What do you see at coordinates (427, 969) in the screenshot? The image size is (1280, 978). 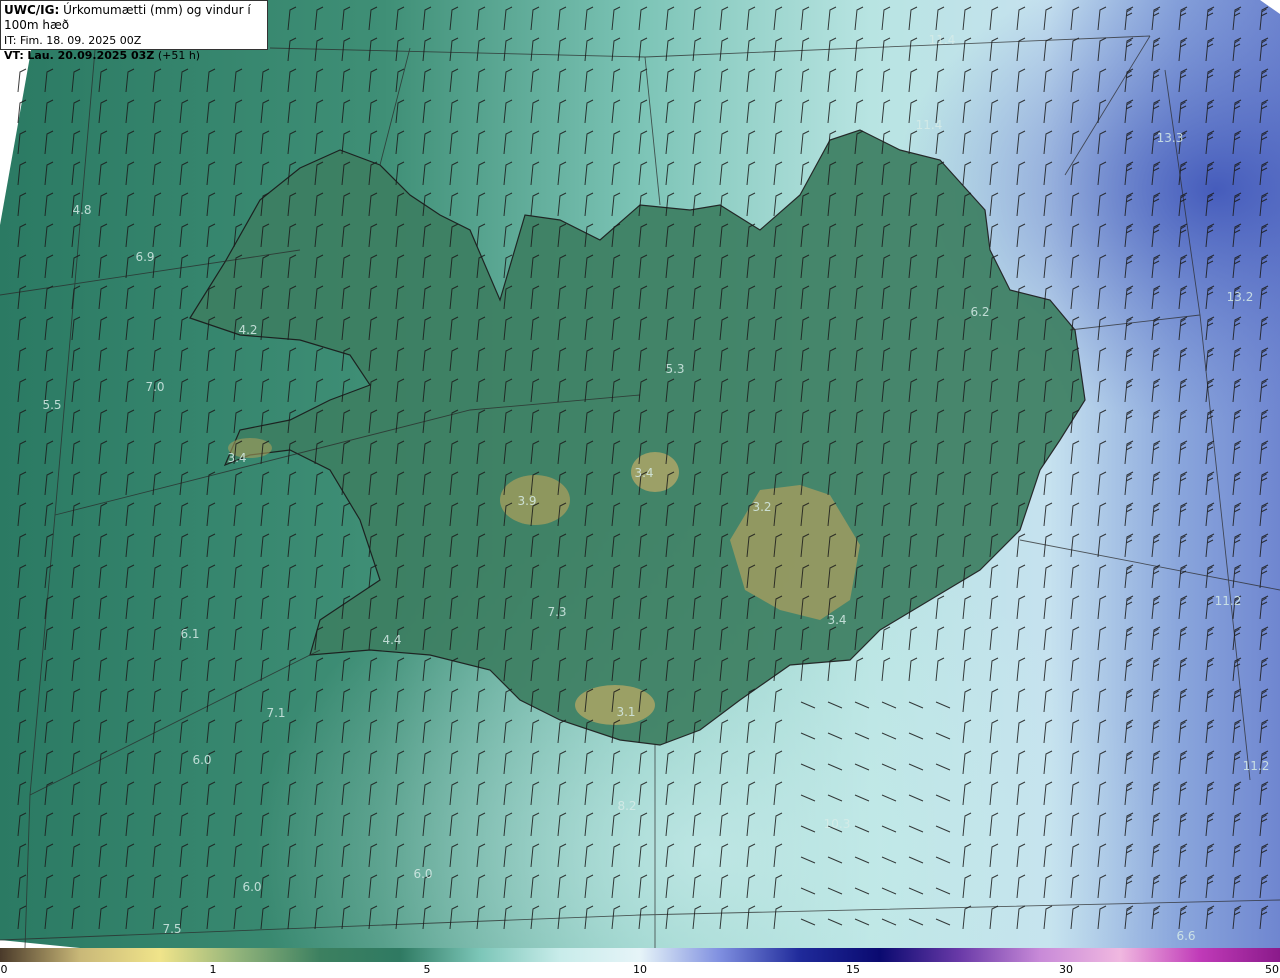 I see `colorbar-tick: 5` at bounding box center [427, 969].